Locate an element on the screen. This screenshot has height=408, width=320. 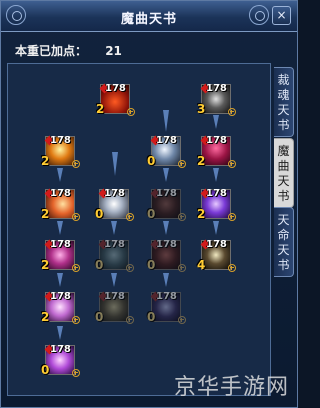
title-bar: 魔曲天书 × is located at coordinates (149, 16).